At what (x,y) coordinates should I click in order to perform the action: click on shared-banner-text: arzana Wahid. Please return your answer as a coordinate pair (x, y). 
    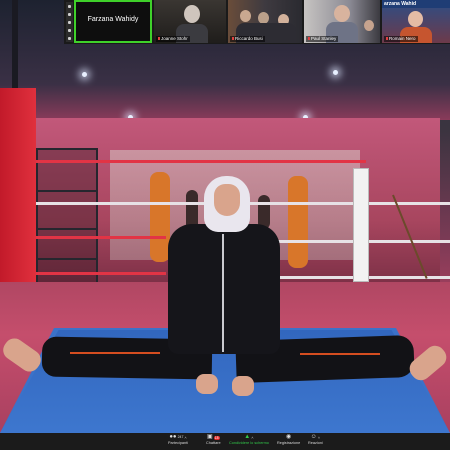
    Looking at the image, I should click on (400, 4).